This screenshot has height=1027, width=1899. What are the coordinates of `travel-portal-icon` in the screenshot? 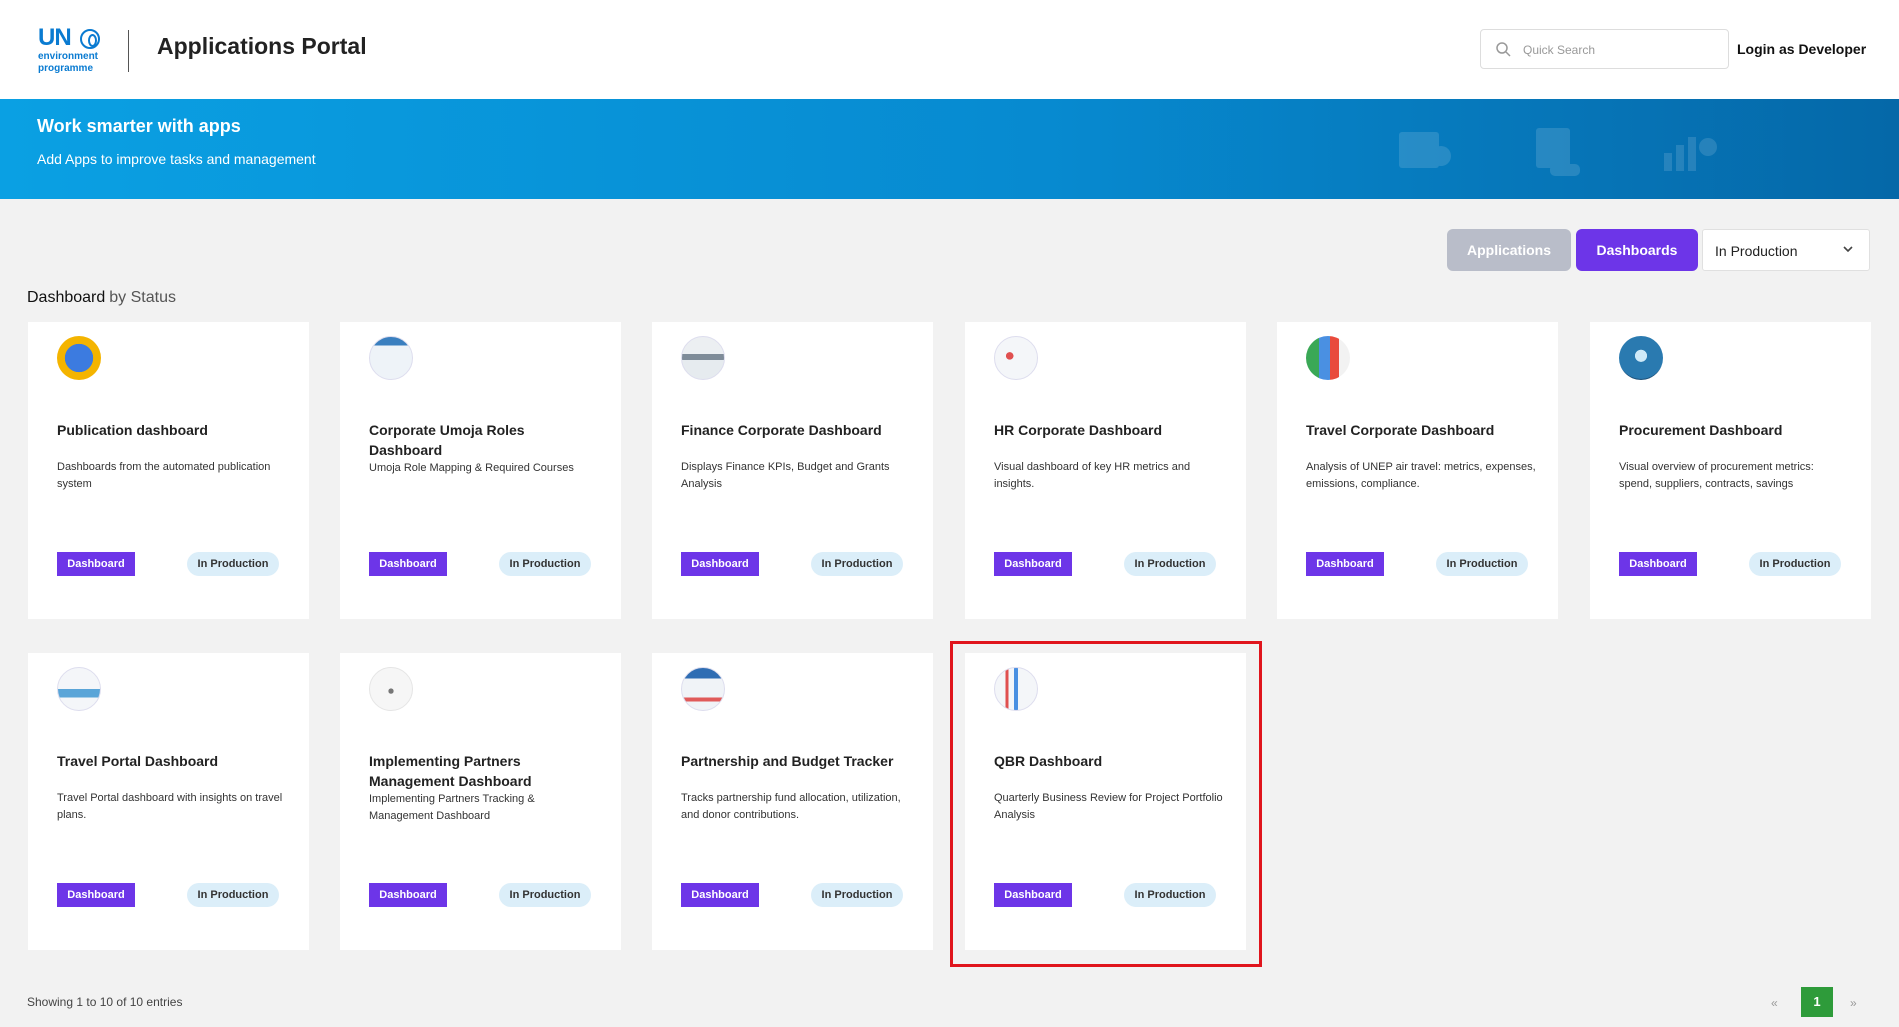 It's located at (79, 689).